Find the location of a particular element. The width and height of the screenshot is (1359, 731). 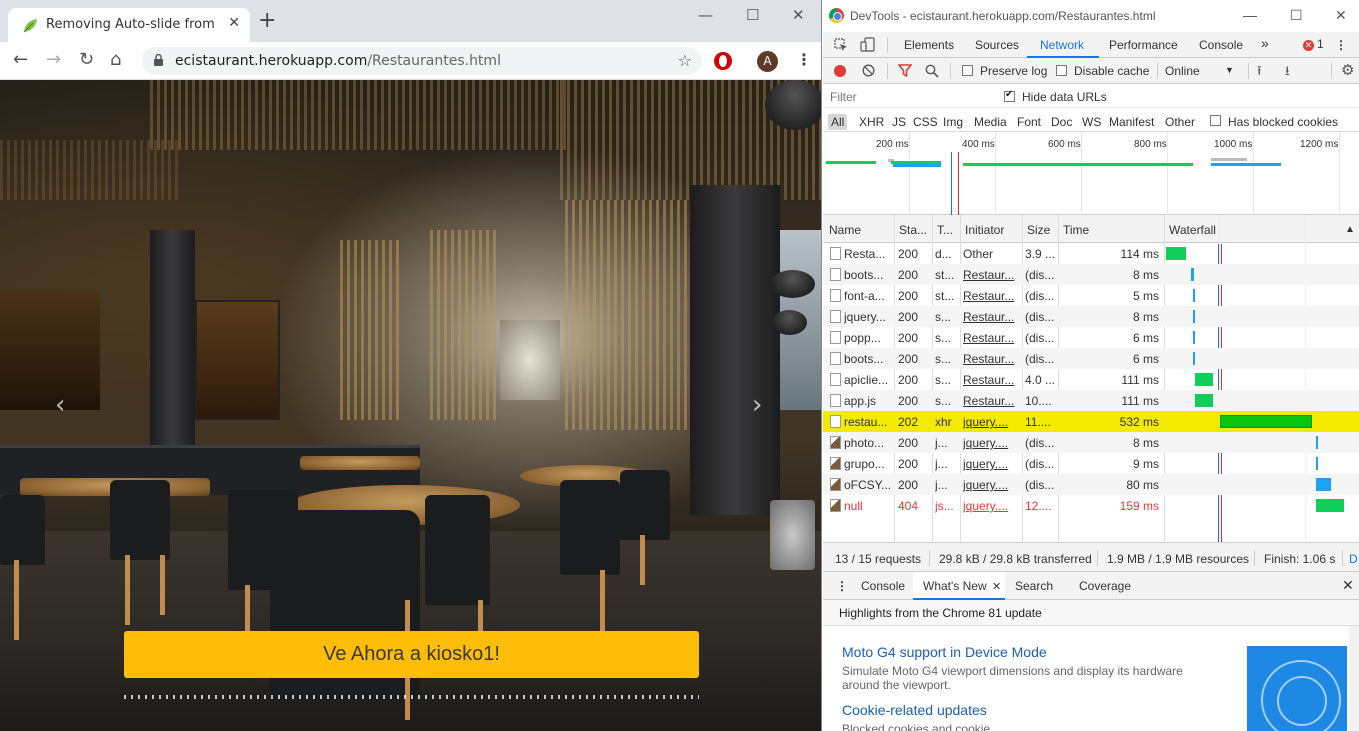

more-tabs-button: » is located at coordinates (1265, 43).